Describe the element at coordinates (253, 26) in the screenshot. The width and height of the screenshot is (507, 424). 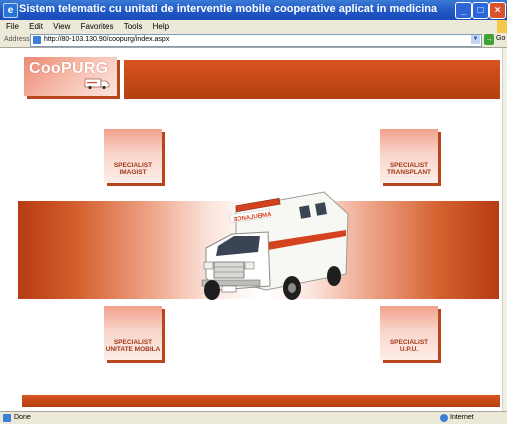
I see `menu-bar: File Edit View Favorites Tools Help` at that location.